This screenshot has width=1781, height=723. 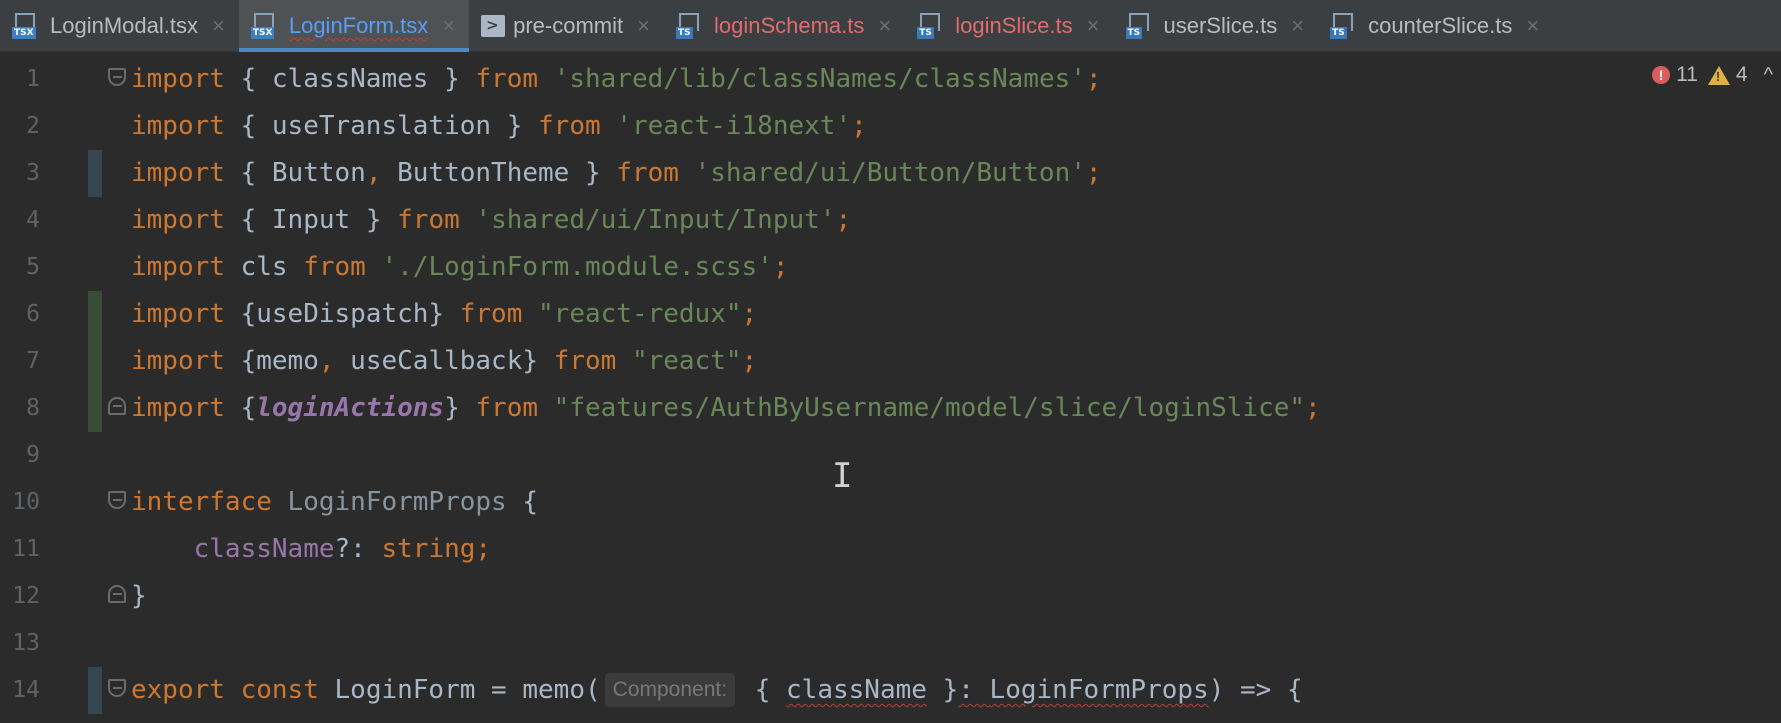 I want to click on line-number: 7, so click(x=33, y=361).